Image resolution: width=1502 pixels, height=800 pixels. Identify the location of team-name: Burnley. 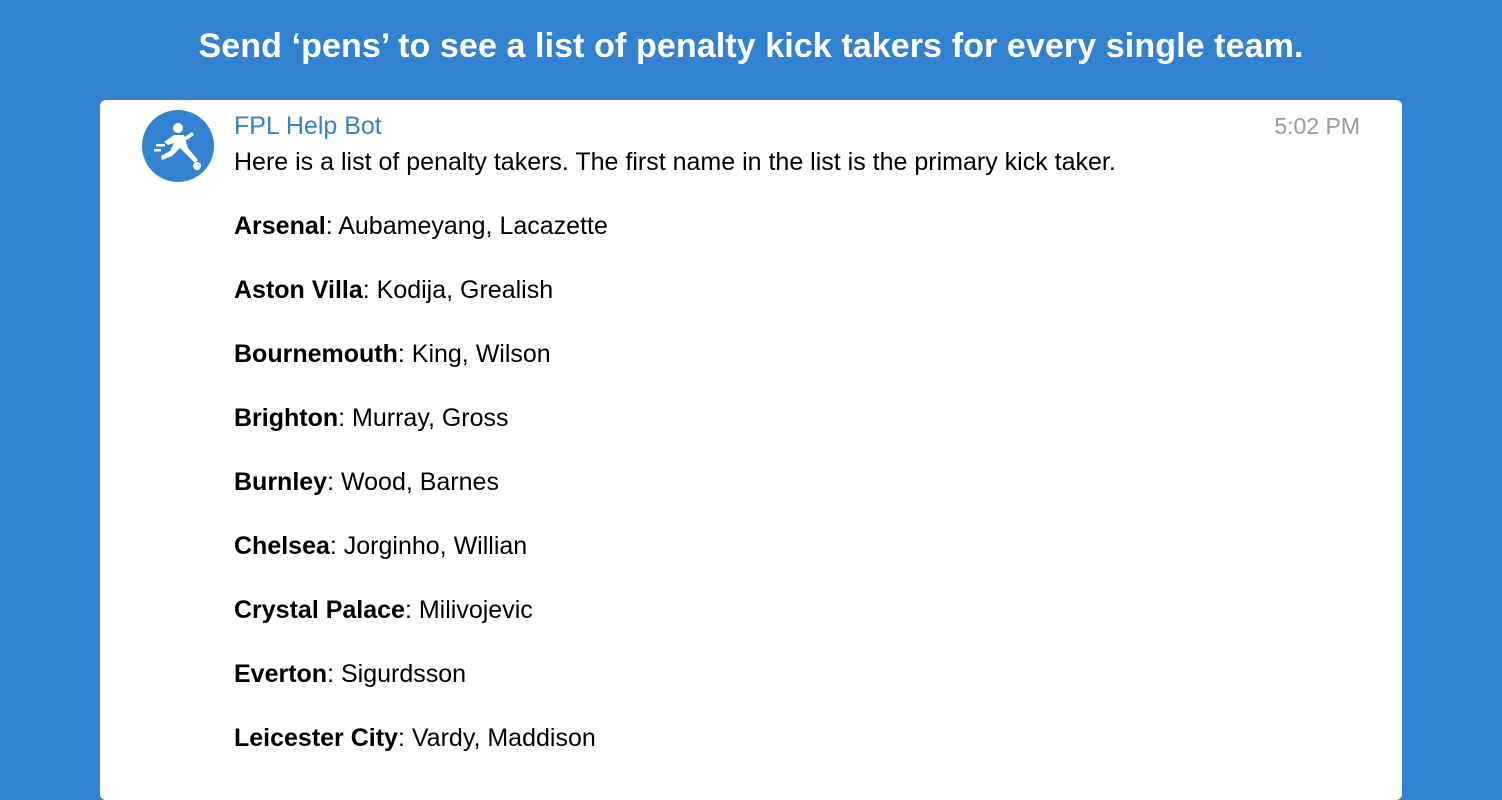
(281, 482).